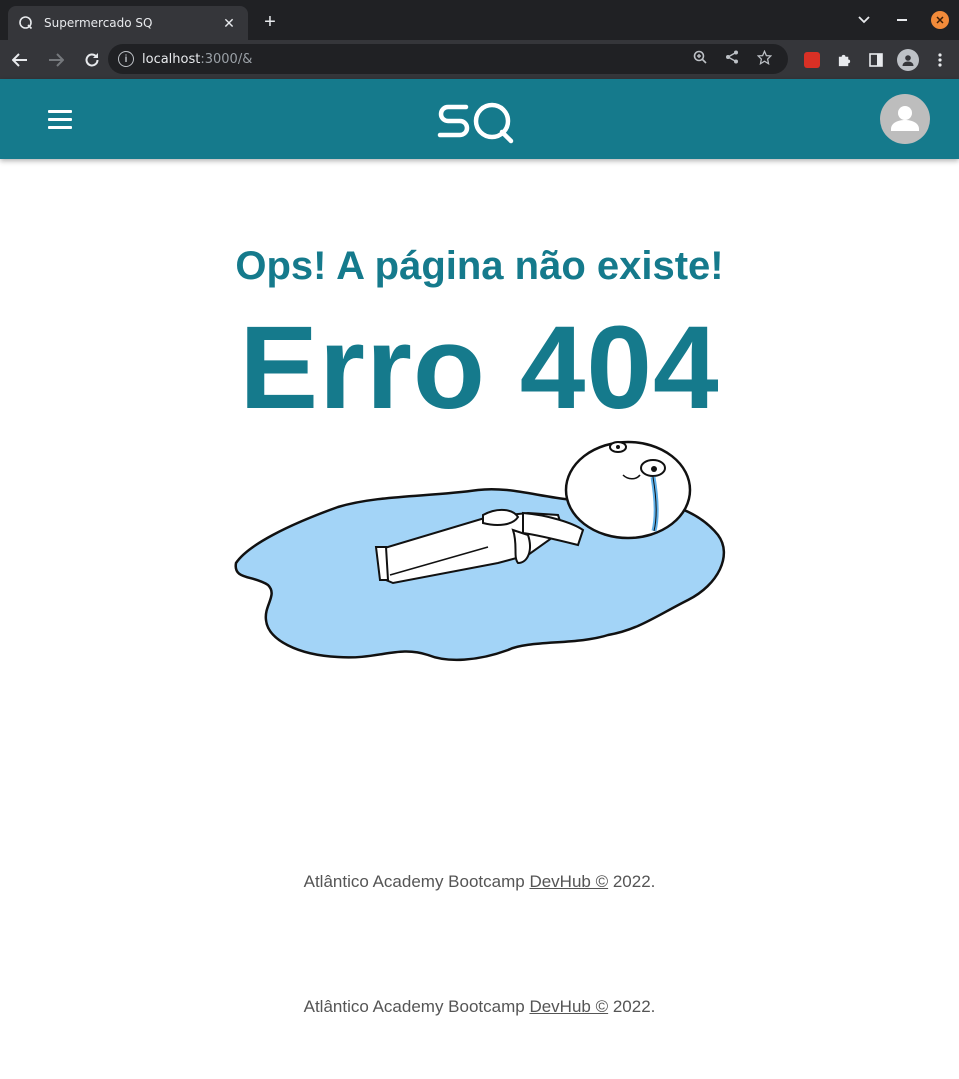  What do you see at coordinates (476, 122) in the screenshot?
I see `sq-logo` at bounding box center [476, 122].